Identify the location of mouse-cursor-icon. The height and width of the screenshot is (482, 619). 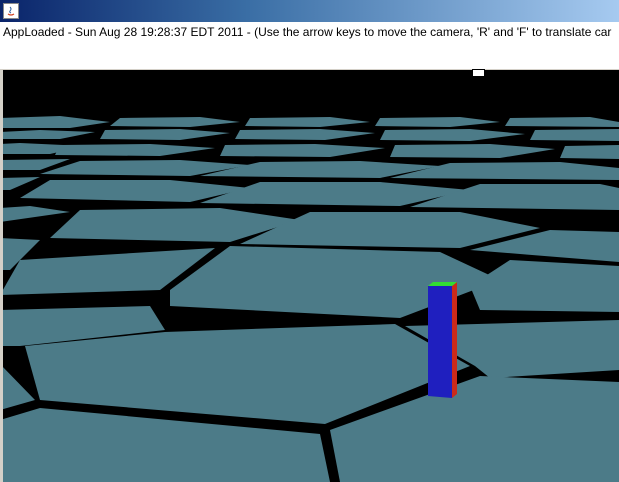
(478, 73).